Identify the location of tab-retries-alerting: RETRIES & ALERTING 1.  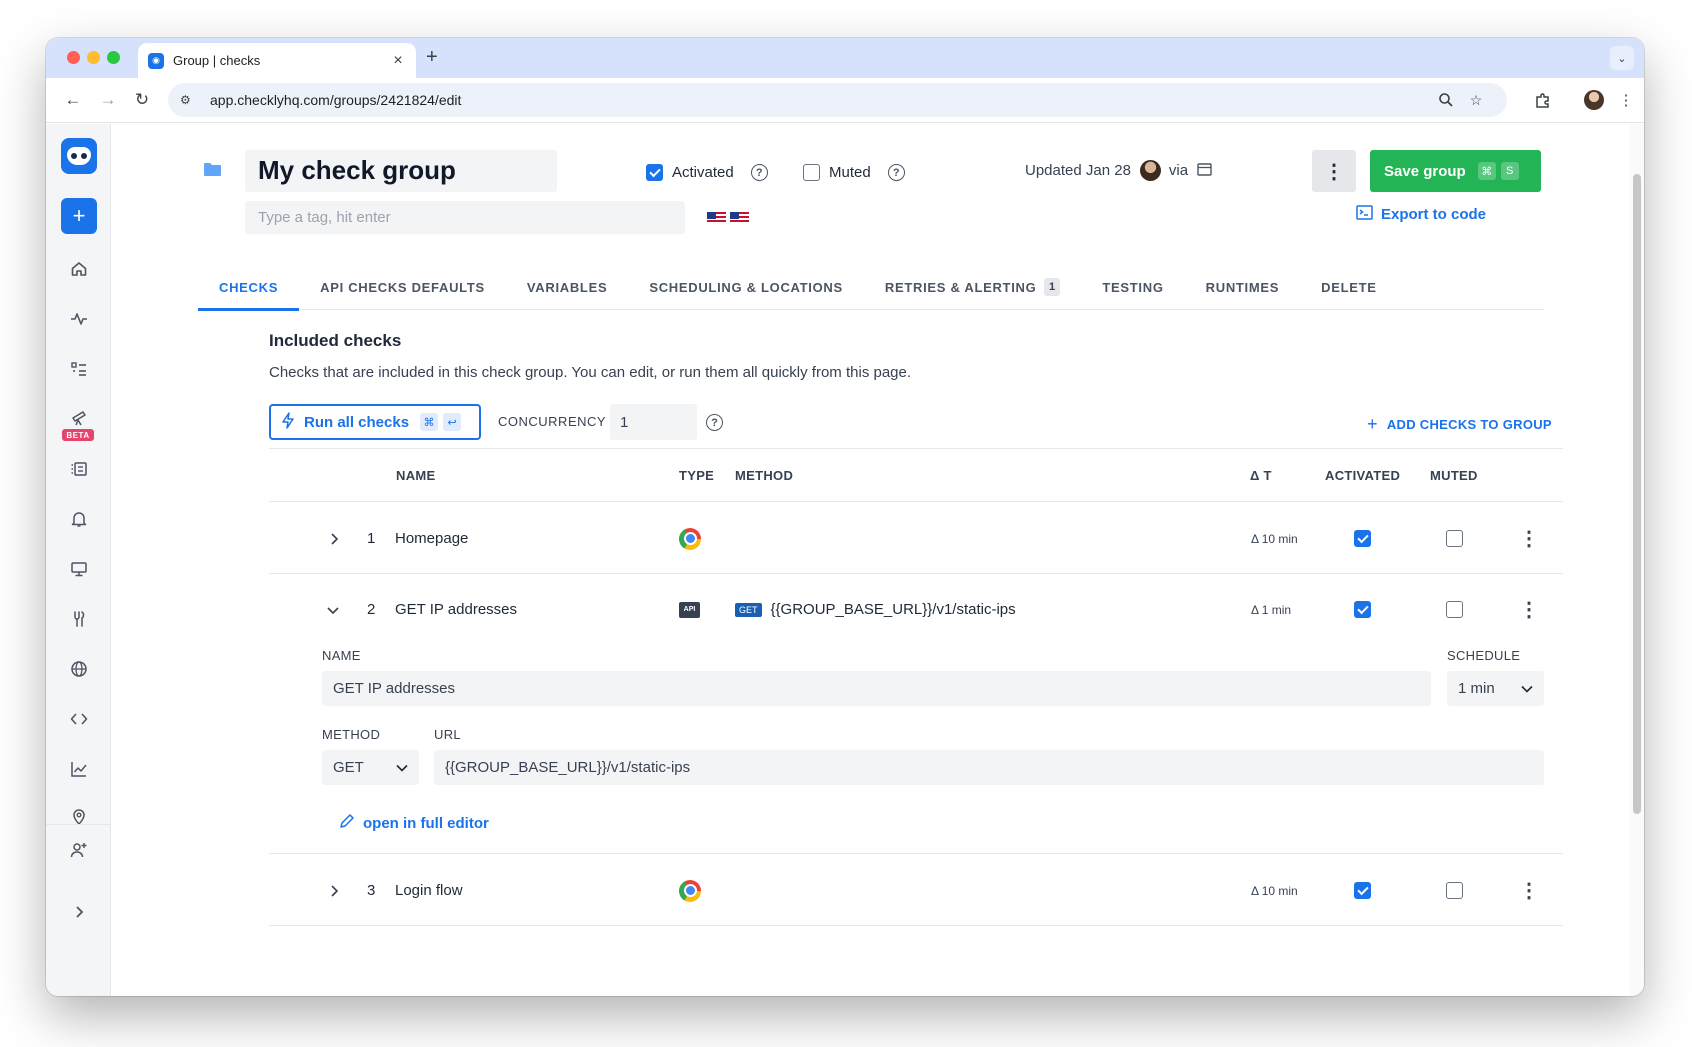
(973, 287).